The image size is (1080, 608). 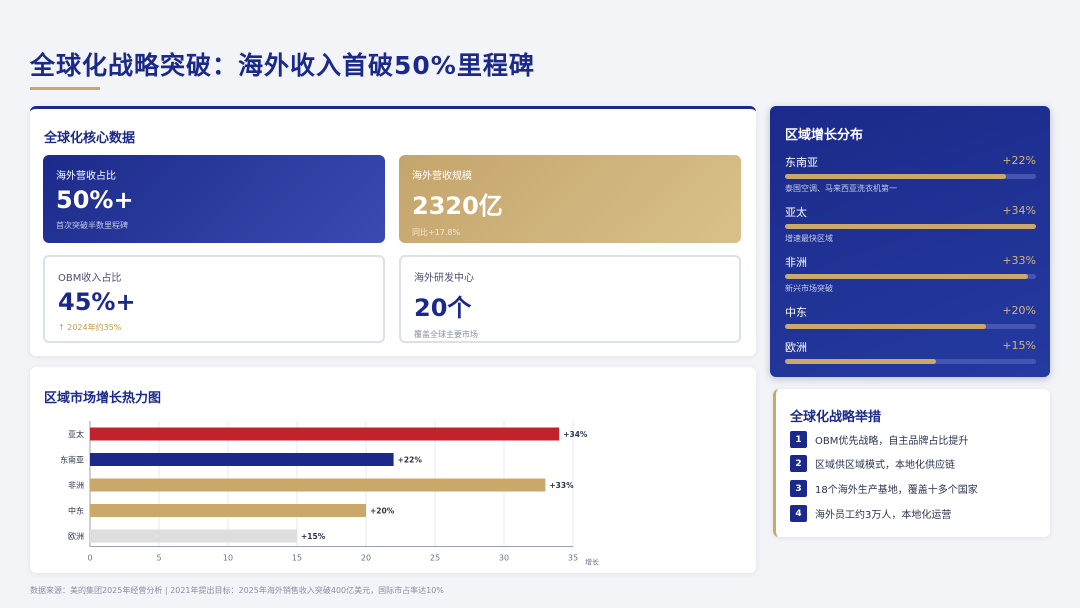 I want to click on category-label: 东南亚, so click(x=72, y=460).